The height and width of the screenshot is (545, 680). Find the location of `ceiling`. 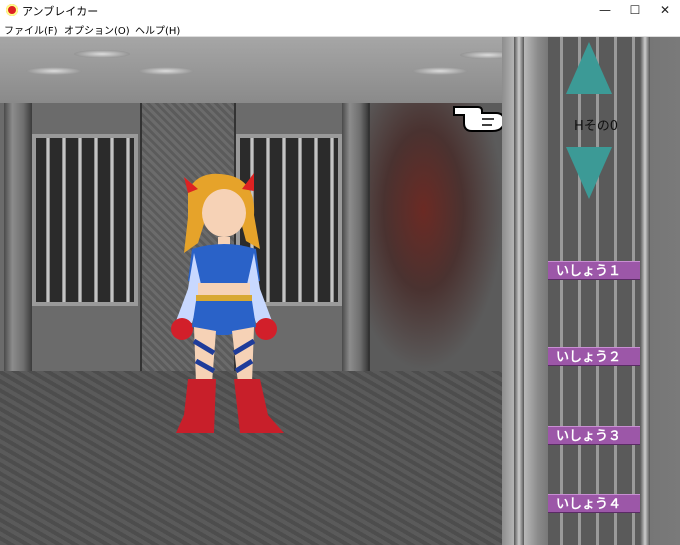

ceiling is located at coordinates (258, 70).